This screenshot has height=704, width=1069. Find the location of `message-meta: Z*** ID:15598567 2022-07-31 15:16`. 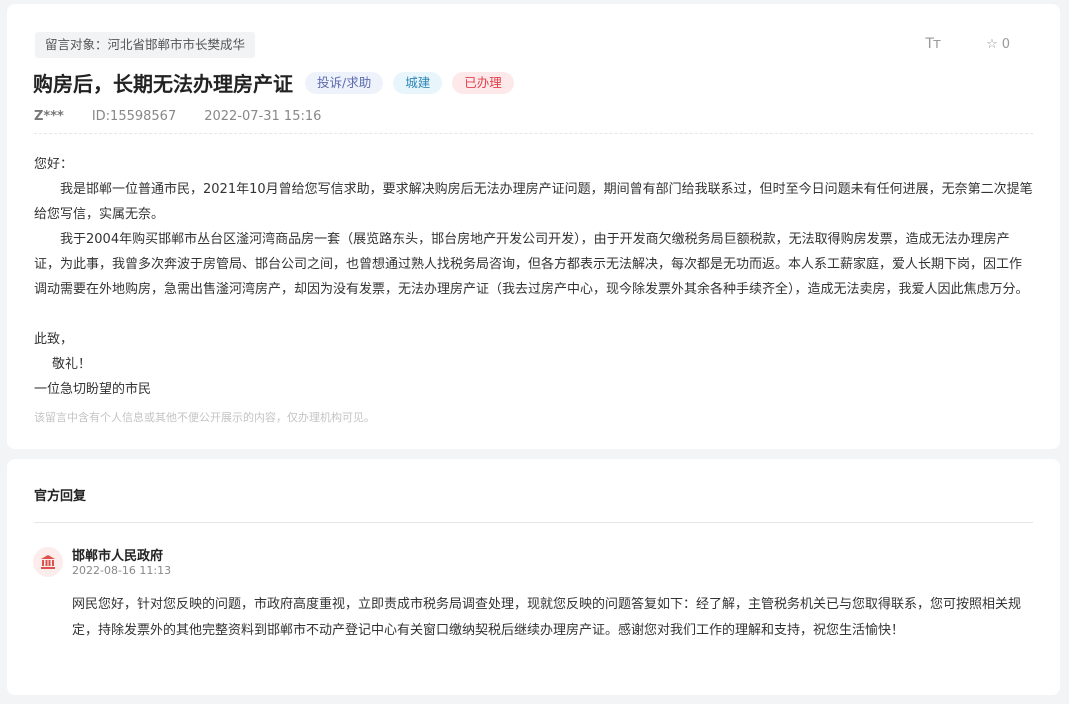

message-meta: Z*** ID:15598567 2022-07-31 15:16 is located at coordinates (177, 116).